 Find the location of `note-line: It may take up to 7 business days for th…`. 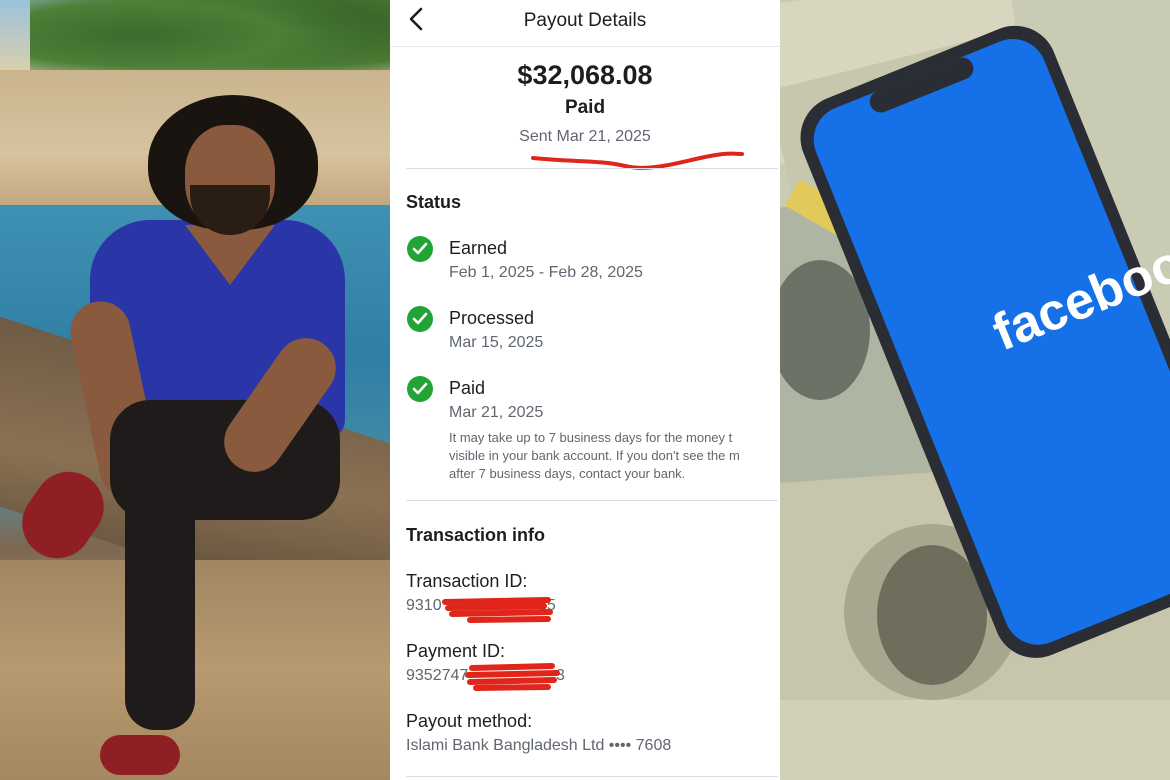

note-line: It may take up to 7 business days for th… is located at coordinates (591, 437).